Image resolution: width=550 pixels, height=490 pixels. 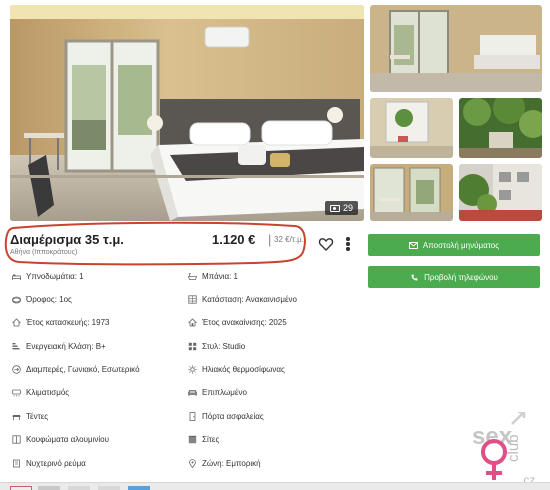 I want to click on energy-icon, so click(x=16, y=346).